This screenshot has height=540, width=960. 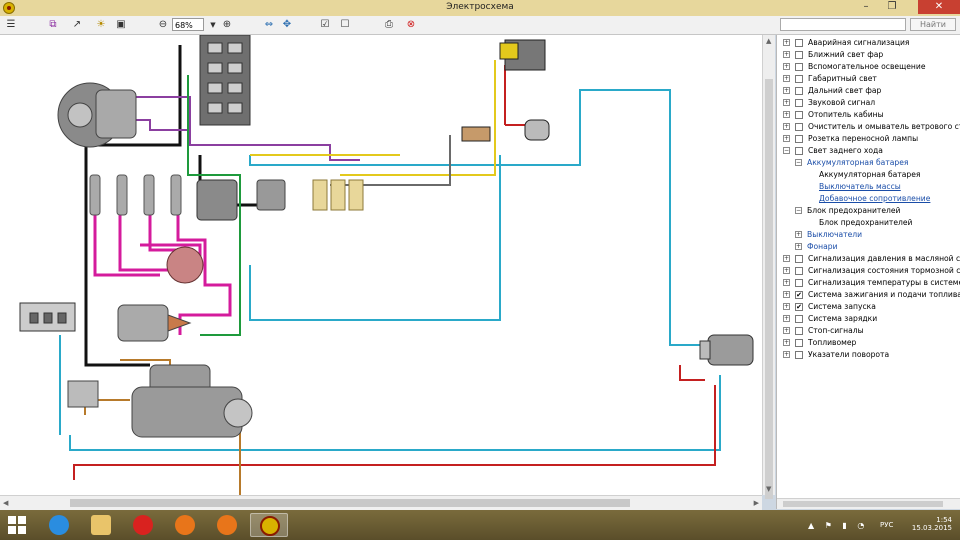 I want to click on tree-link: Выключатель массы, so click(x=860, y=187).